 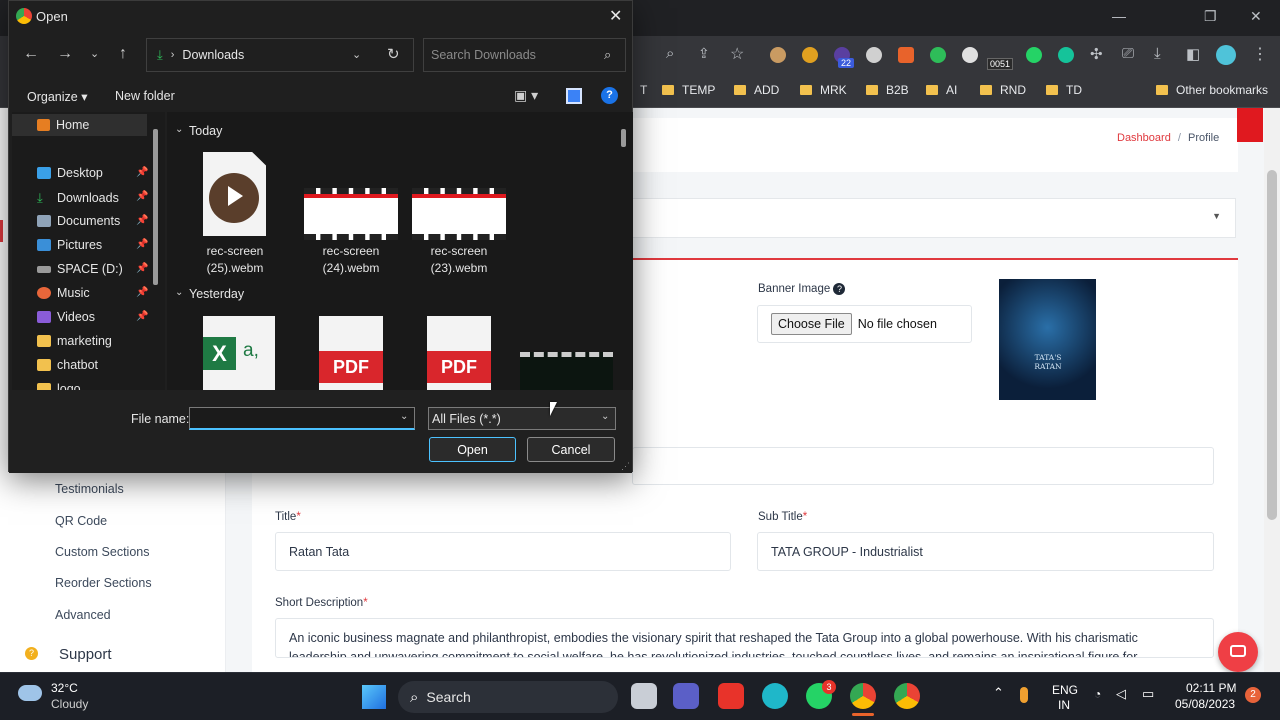 I want to click on section-select: ▼, so click(x=934, y=218).